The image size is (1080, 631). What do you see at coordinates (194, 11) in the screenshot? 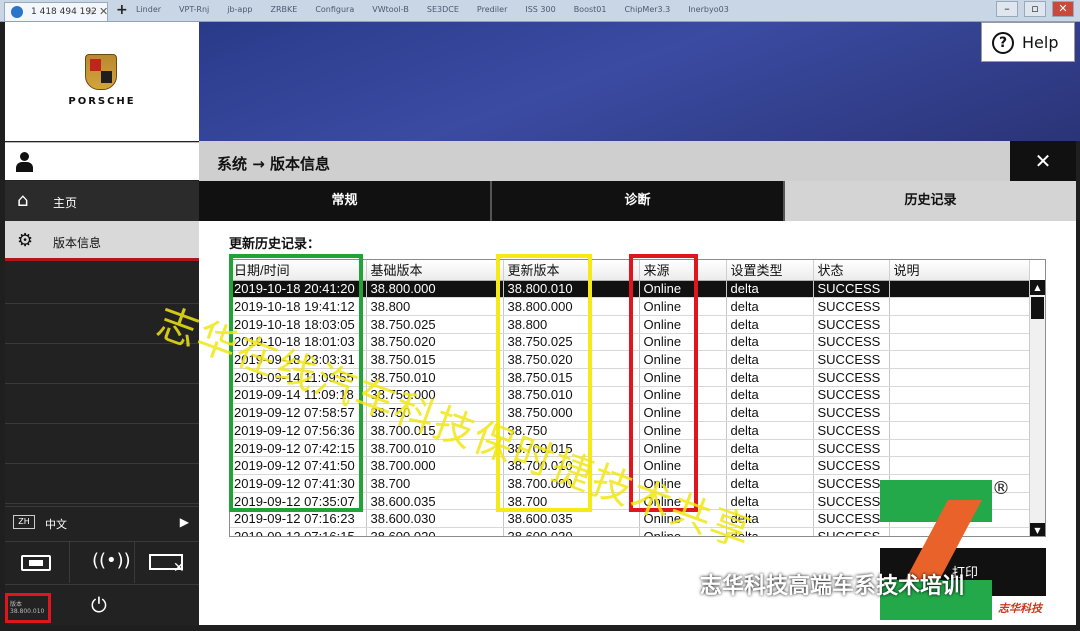
I see `bookmark-item: VPT-Rnj` at bounding box center [194, 11].